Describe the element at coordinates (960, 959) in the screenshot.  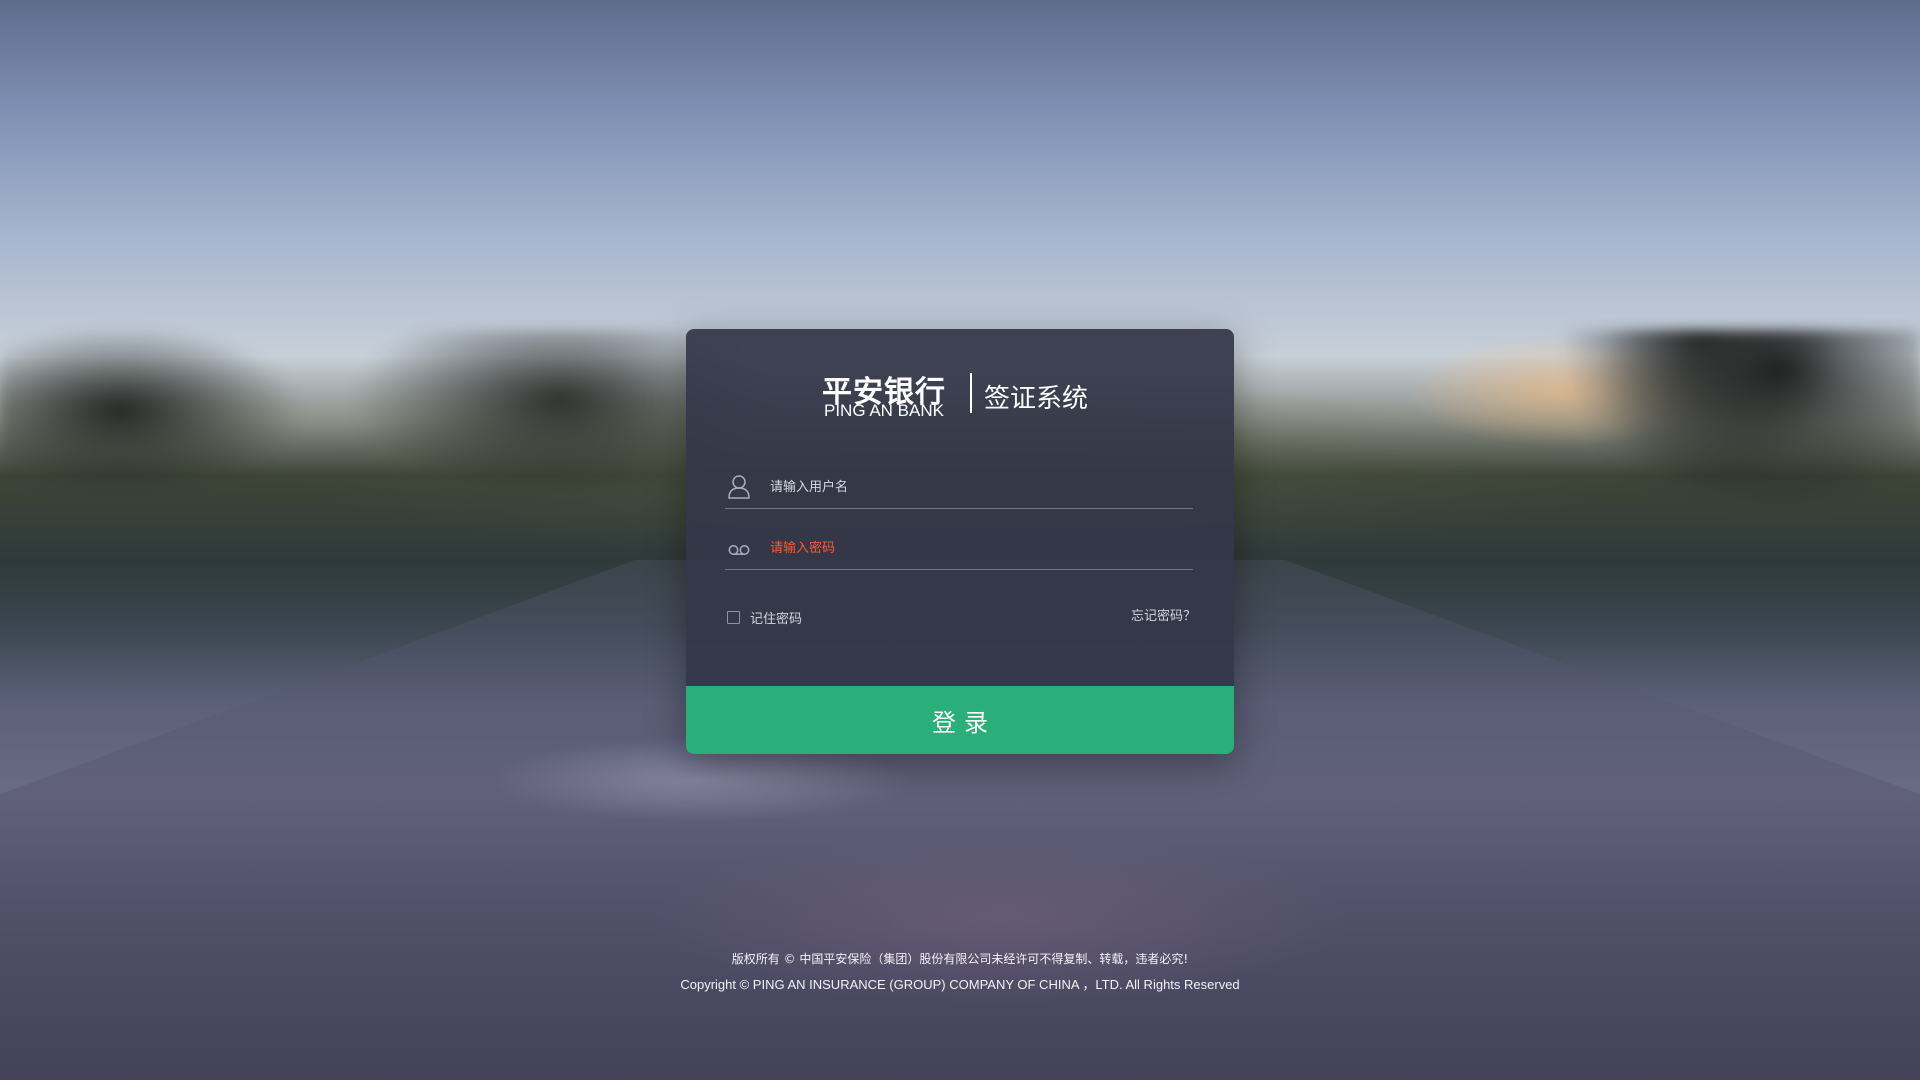
I see `footer-copyright-cn: 版权所有 © 中国平安保险（集团）股份有限公司未经许可不得复制、转载，违者必究!` at that location.